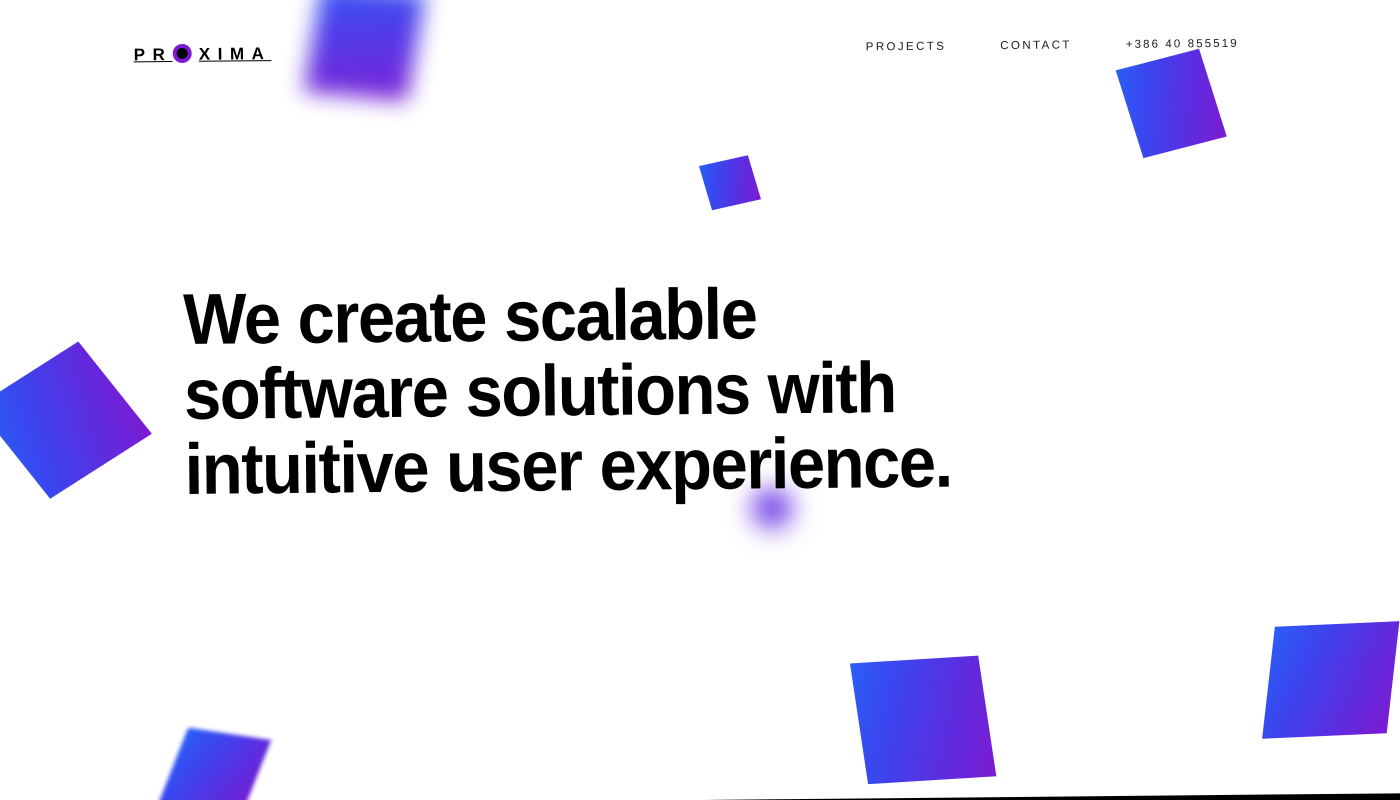  I want to click on gradient-parallelogram-bottom-right, so click(1331, 680).